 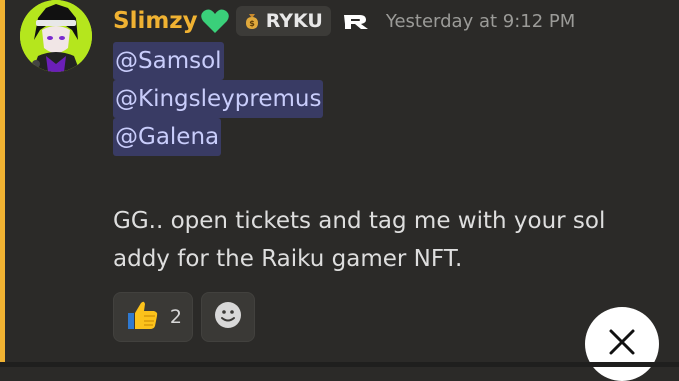 I want to click on mention-list: @Samsol @Kingsleypremus @Galena, so click(x=218, y=99).